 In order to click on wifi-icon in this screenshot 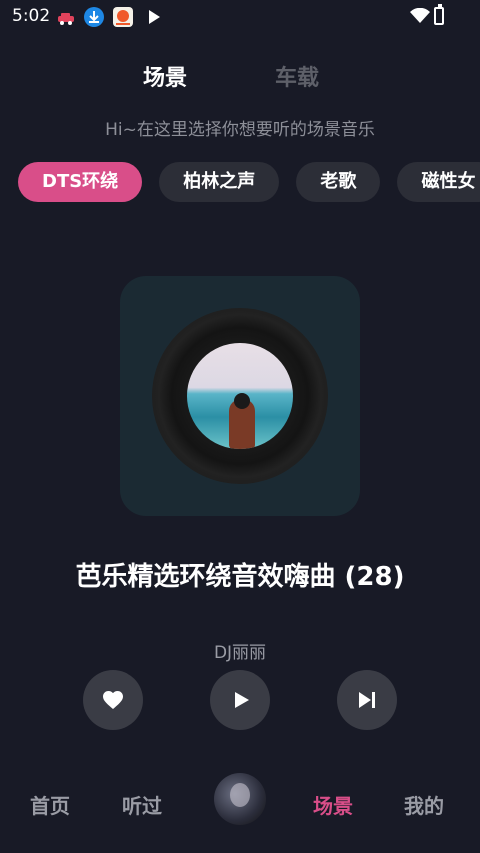, I will do `click(420, 17)`.